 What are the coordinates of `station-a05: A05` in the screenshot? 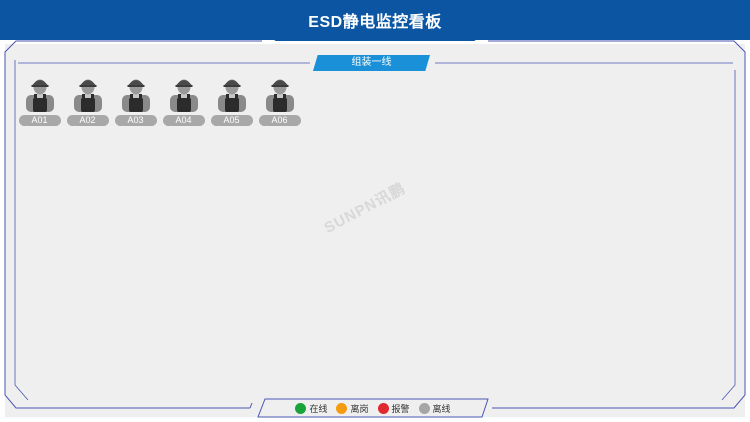 It's located at (231, 101).